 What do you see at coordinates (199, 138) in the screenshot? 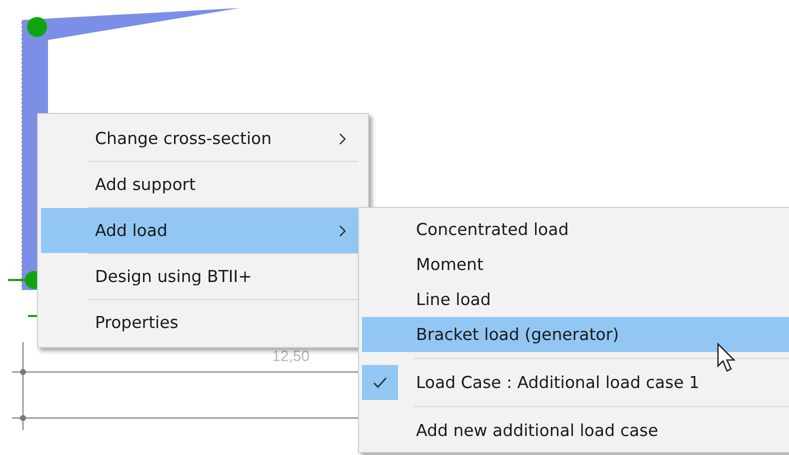
I see `menu-item: Change cross-section` at bounding box center [199, 138].